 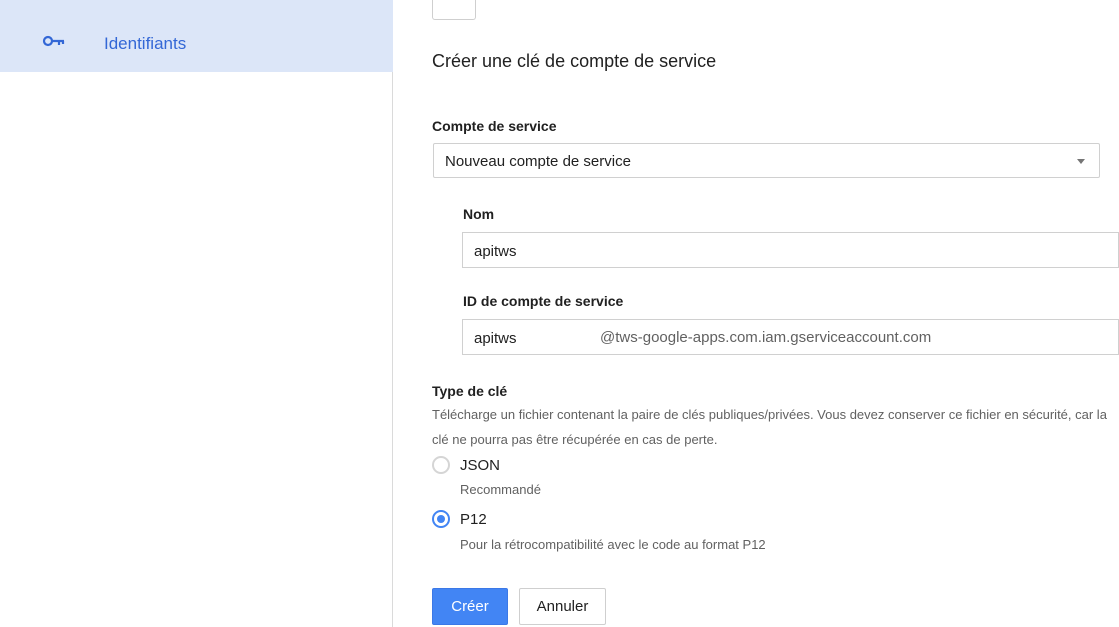 What do you see at coordinates (790, 250) in the screenshot?
I see `name-input: apitws` at bounding box center [790, 250].